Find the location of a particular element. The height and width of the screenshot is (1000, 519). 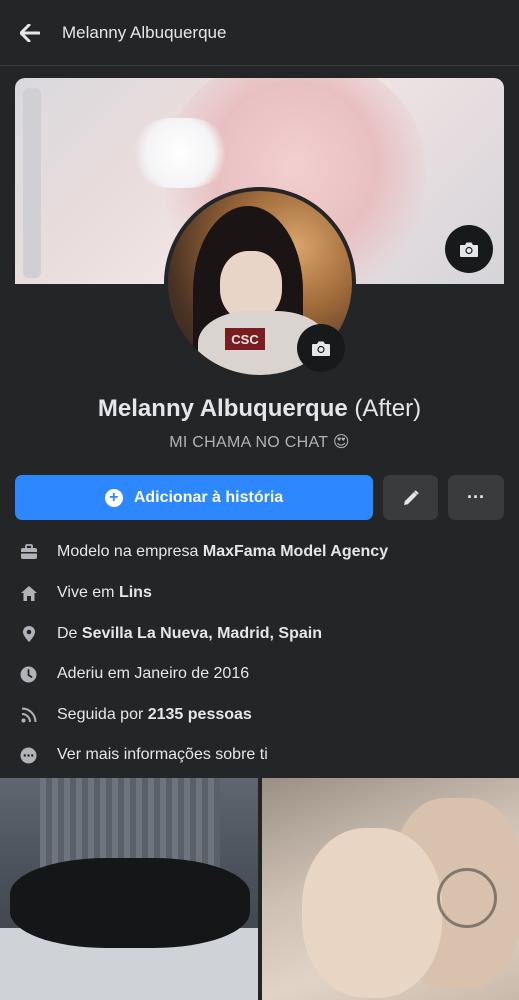

detail-lives-city: Lins is located at coordinates (135, 592).